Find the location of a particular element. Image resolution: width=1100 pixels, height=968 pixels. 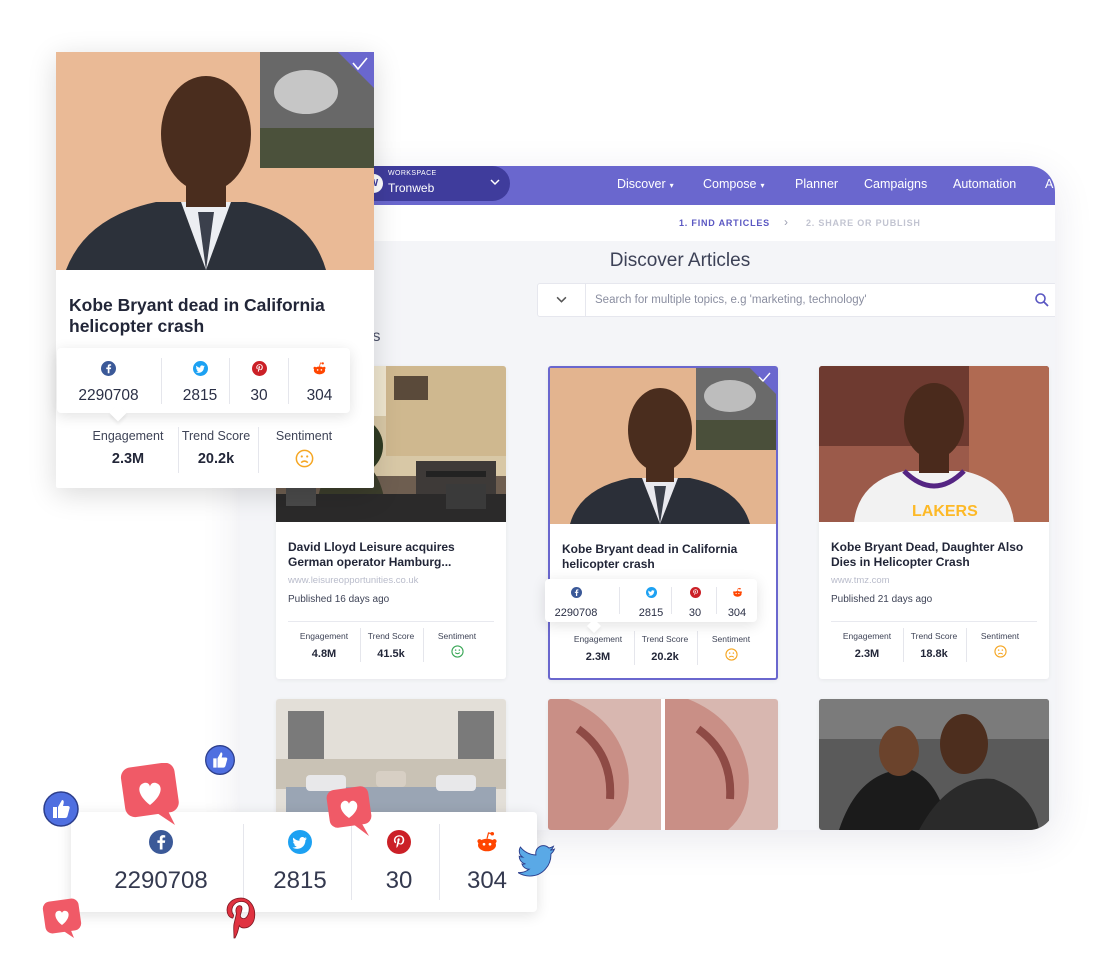

twitter-bird-icon is located at coordinates (537, 861).